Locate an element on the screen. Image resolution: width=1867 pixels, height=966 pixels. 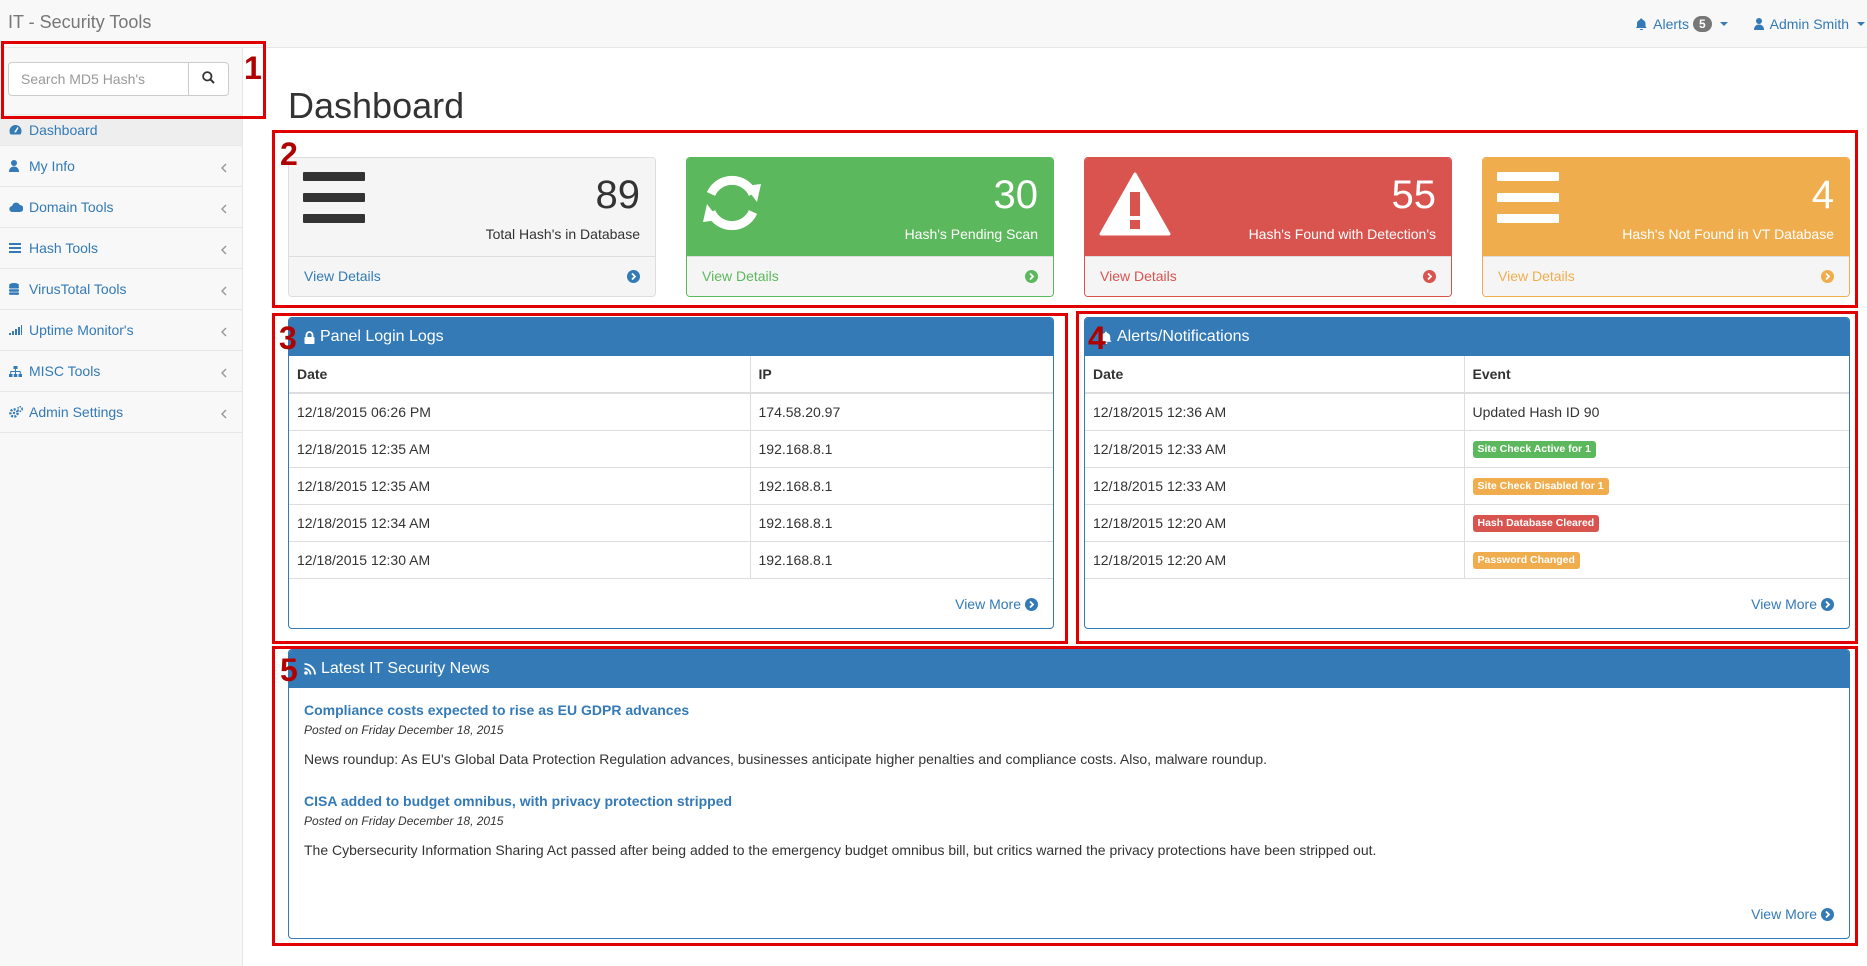
lock-icon is located at coordinates (309, 337).